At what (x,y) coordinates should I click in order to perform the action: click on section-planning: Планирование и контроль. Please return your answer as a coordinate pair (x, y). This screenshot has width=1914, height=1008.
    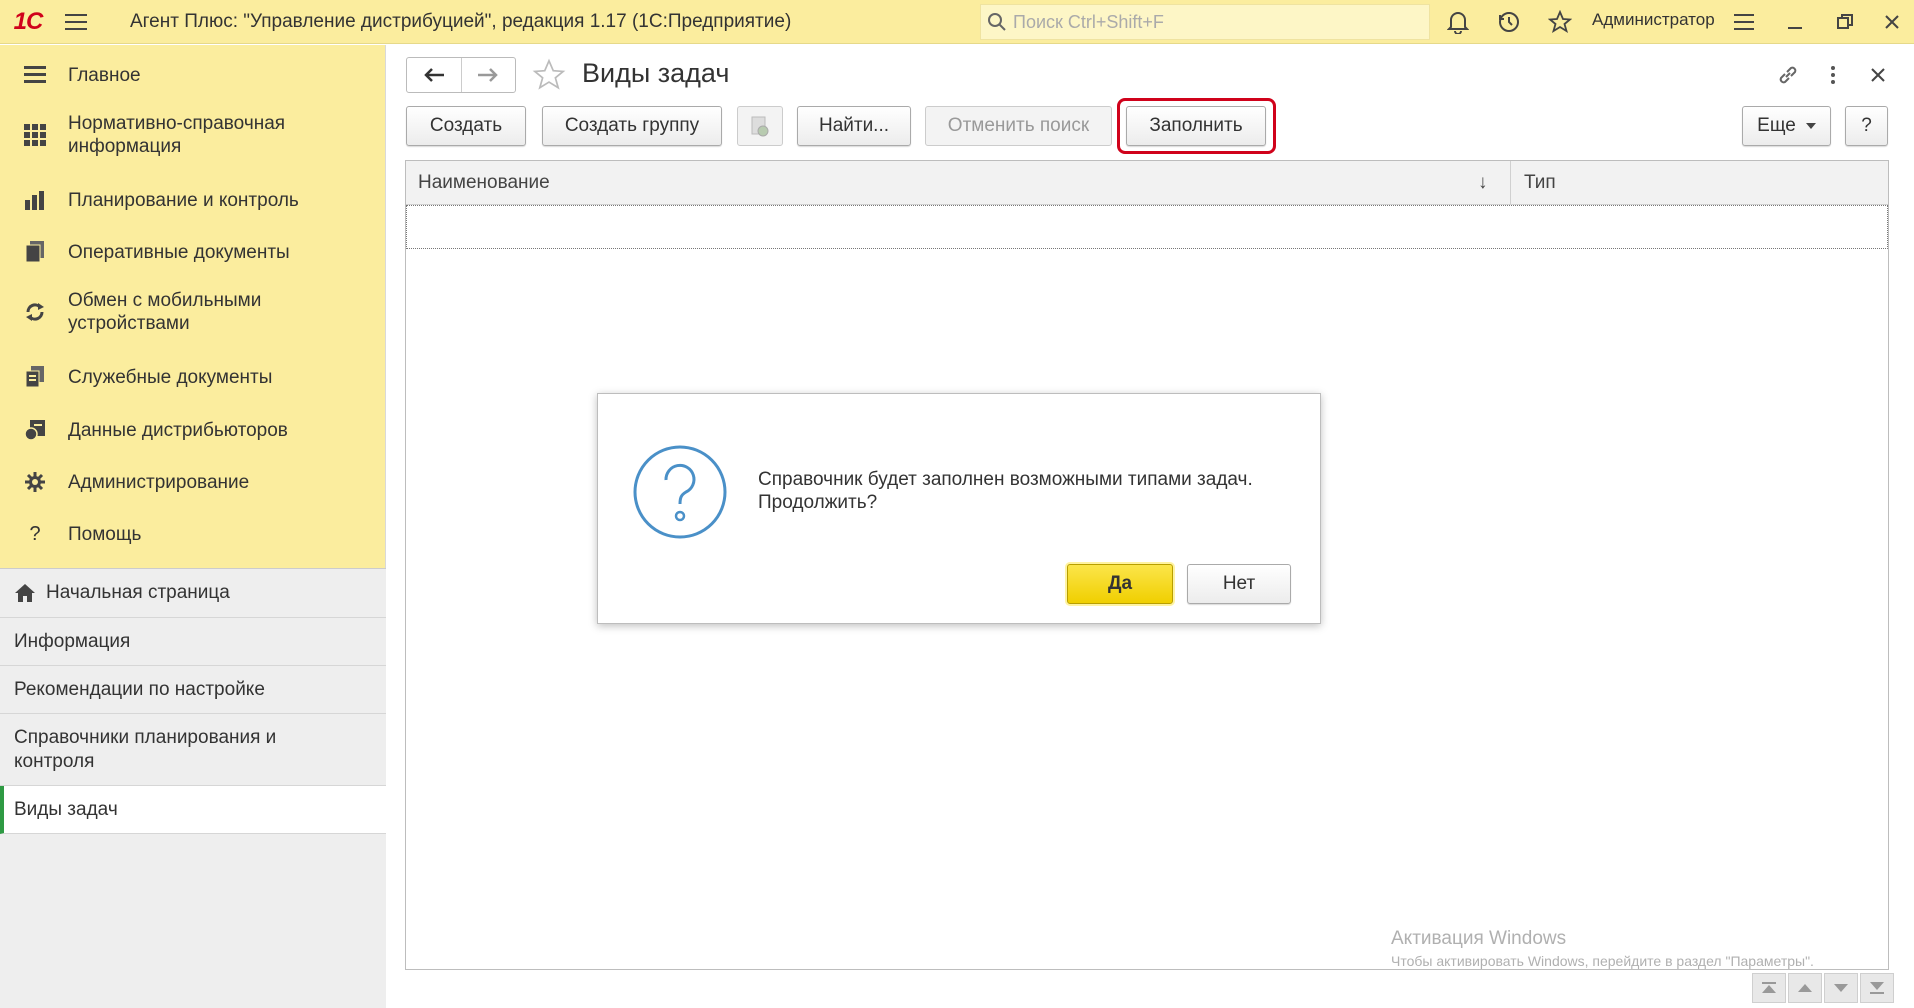
    Looking at the image, I should click on (193, 200).